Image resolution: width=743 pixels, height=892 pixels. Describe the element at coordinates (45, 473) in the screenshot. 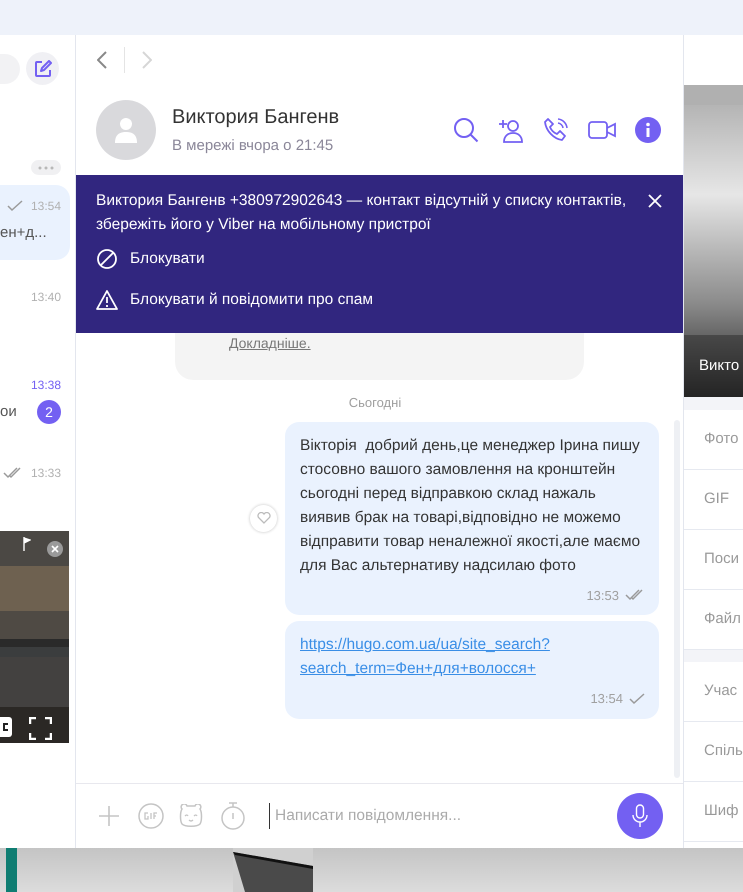

I see `chat-time: 13:33` at that location.